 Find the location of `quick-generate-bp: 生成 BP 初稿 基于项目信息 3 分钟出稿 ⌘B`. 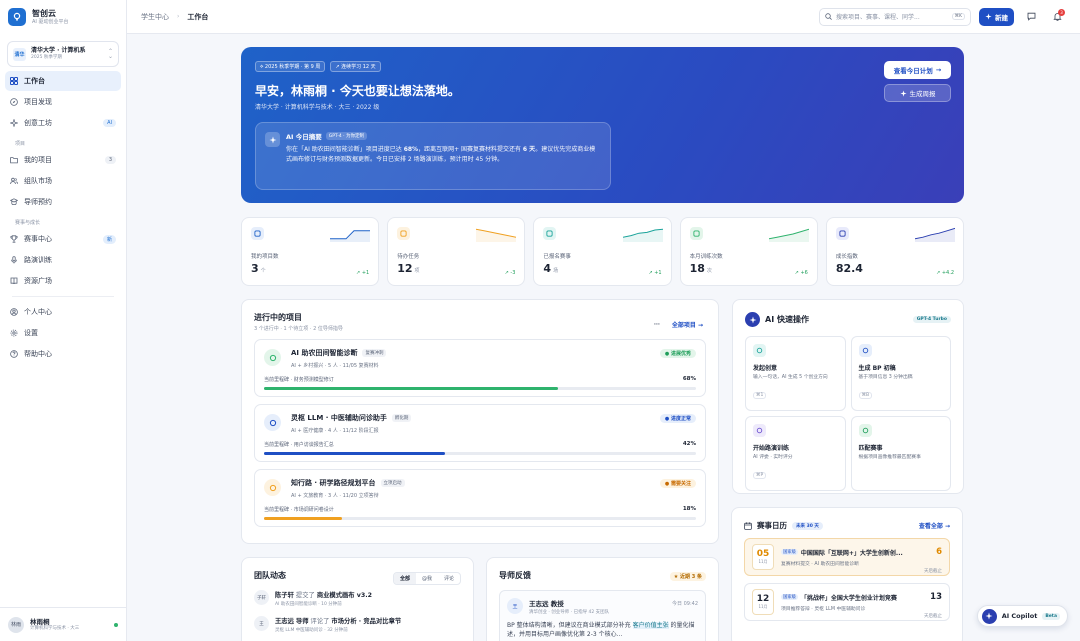

quick-generate-bp: 生成 BP 初稿 基于项目信息 3 分钟出稿 ⌘B is located at coordinates (900, 373).